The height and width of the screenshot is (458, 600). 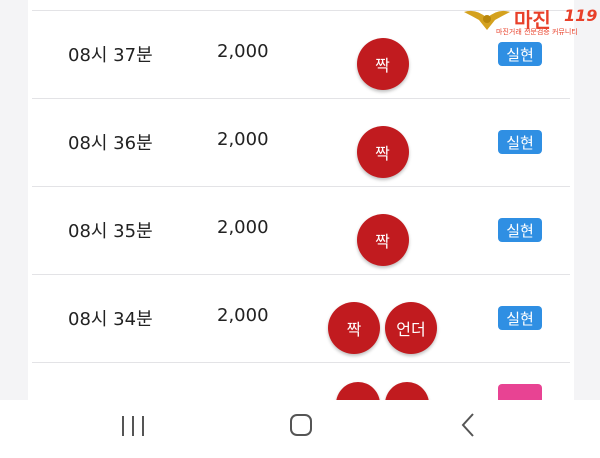 I want to click on logo-number: 119, so click(x=581, y=15).